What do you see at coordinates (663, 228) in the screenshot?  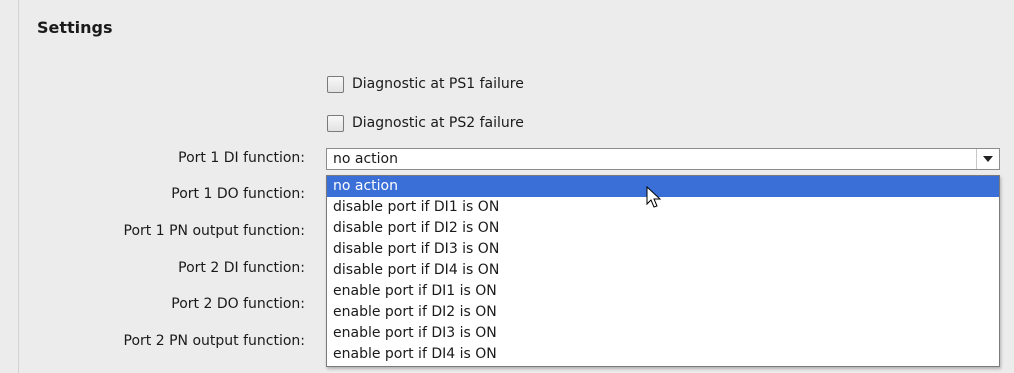 I see `dropdown-option-disable-di2: disable port if DI2 is ON` at bounding box center [663, 228].